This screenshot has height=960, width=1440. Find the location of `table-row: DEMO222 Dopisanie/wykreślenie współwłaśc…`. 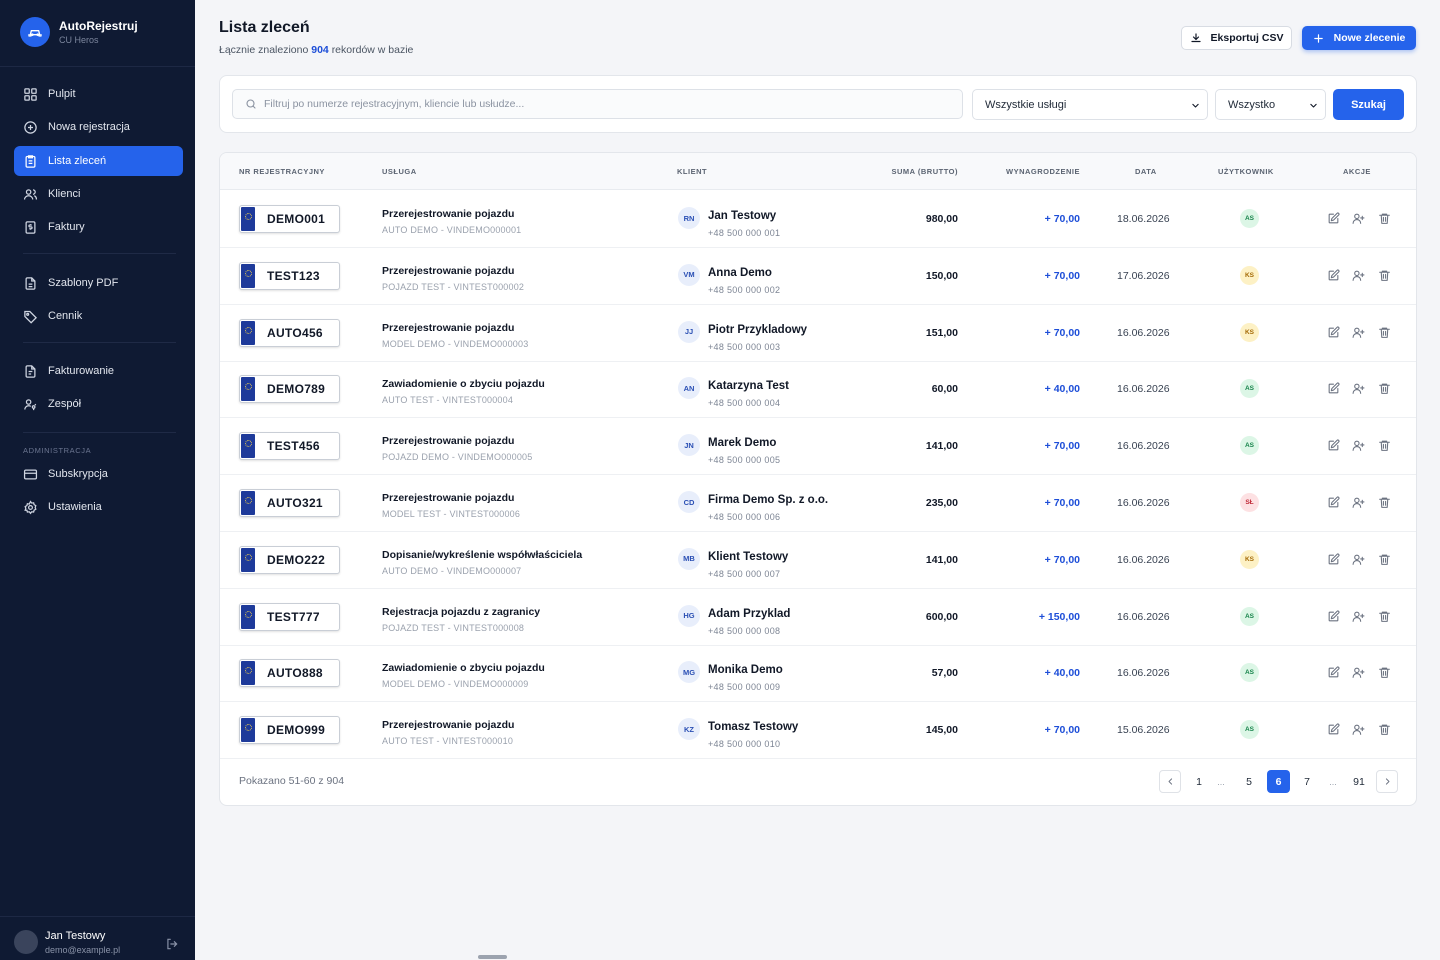

table-row: DEMO222 Dopisanie/wykreślenie współwłaśc… is located at coordinates (818, 560).